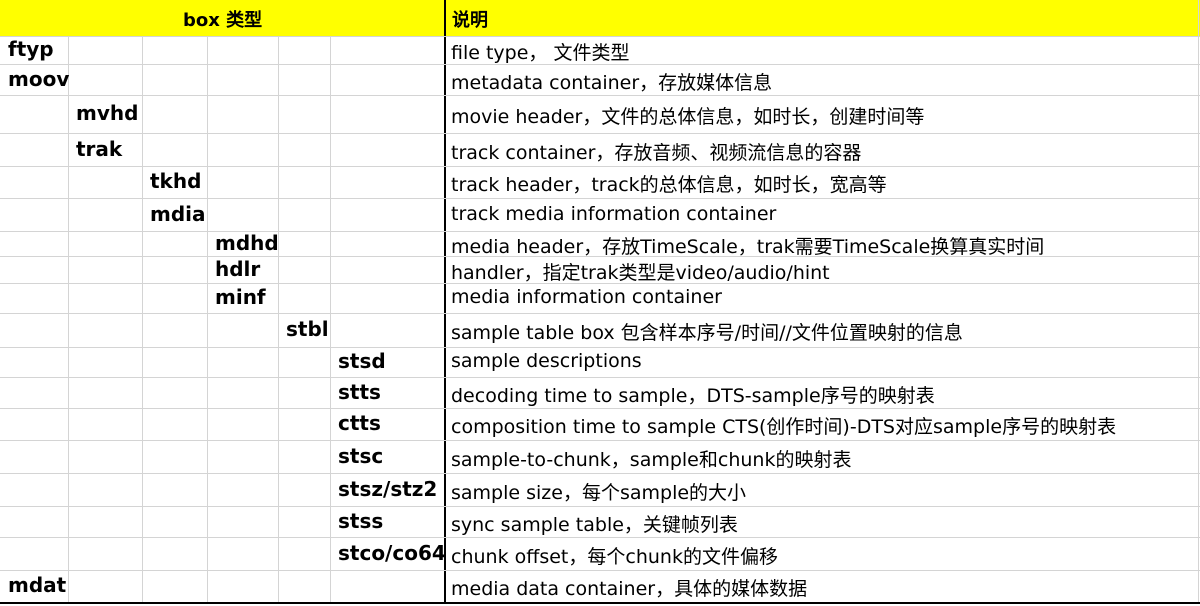 The image size is (1200, 606). I want to click on description-cell: media data container，具体的媒体数据, so click(629, 587).